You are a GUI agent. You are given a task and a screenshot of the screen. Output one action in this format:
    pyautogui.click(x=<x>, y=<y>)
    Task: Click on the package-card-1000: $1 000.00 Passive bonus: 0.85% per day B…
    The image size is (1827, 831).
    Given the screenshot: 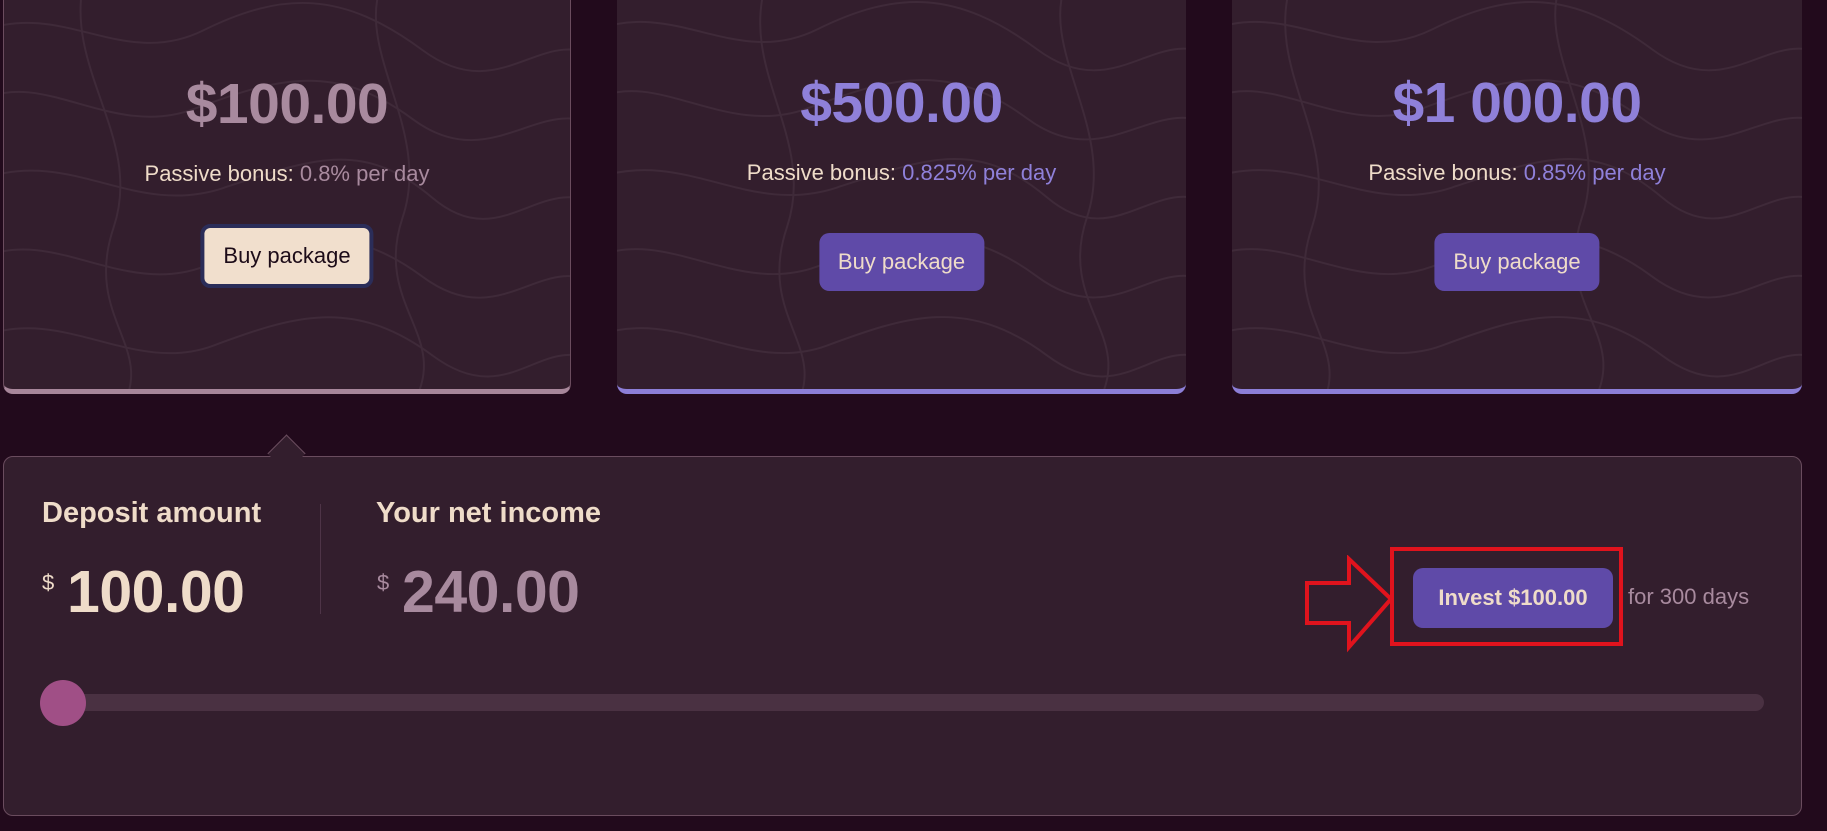 What is the action you would take?
    pyautogui.click(x=1517, y=197)
    